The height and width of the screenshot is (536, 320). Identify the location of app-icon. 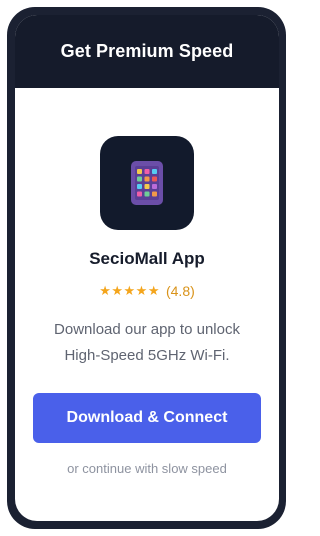
(147, 183).